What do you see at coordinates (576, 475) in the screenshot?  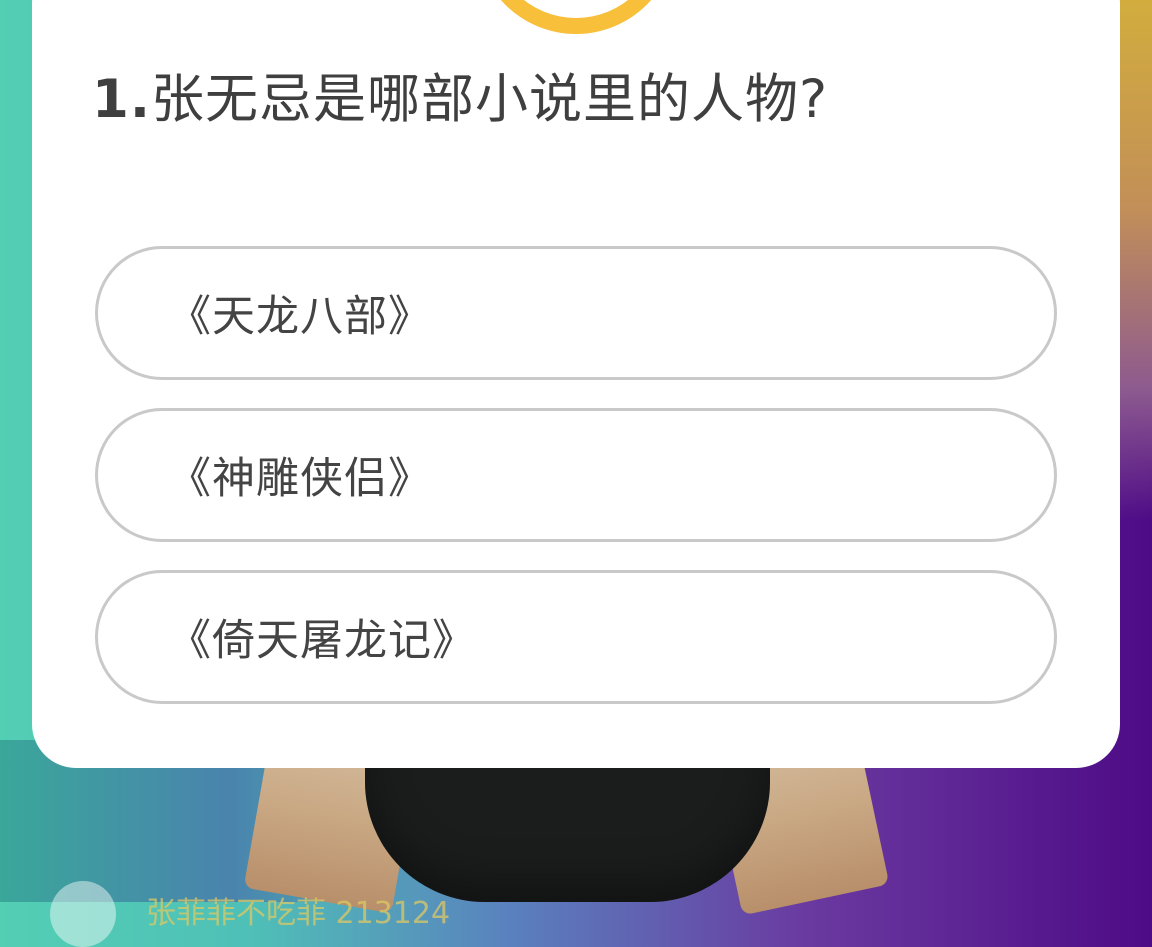 I see `answer-option-2: 《神雕侠侣》` at bounding box center [576, 475].